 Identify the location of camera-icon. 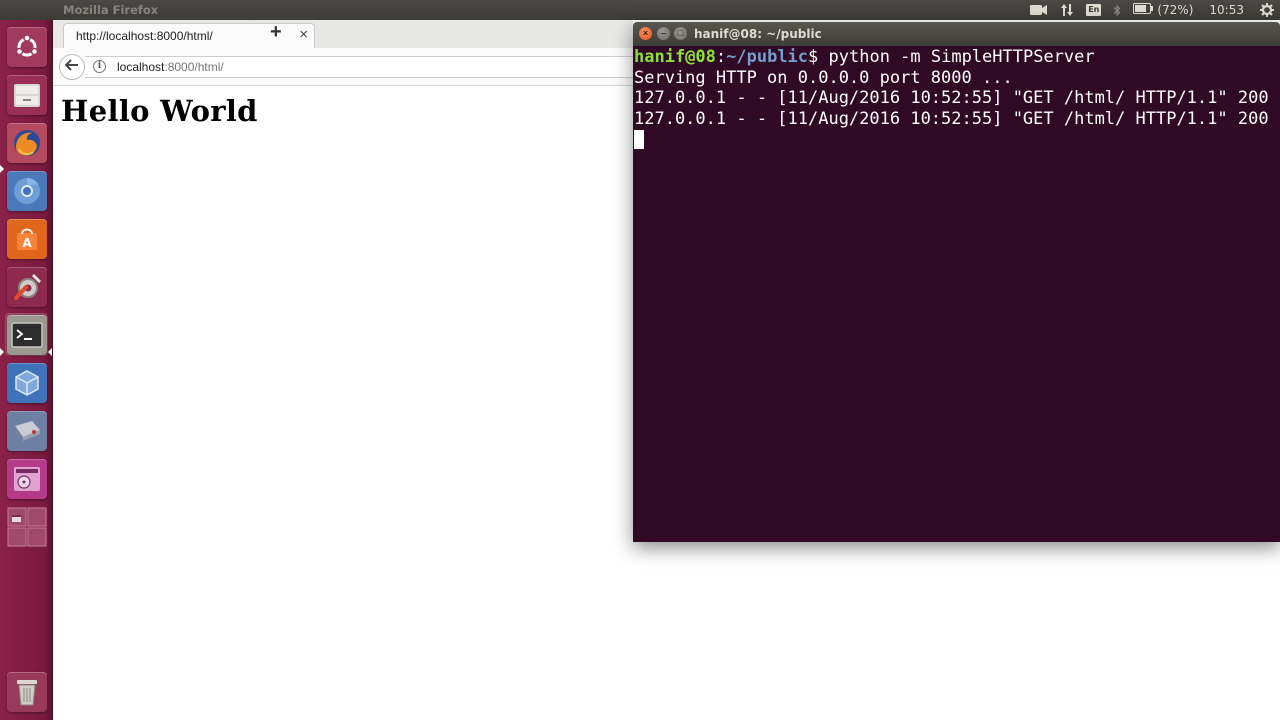
(1039, 10).